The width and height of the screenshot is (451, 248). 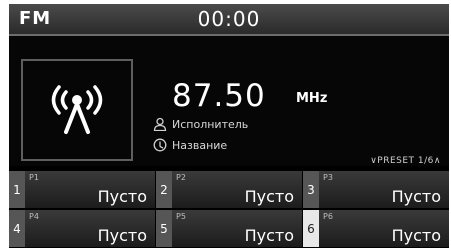 I want to click on preset-number: 3, so click(x=311, y=189).